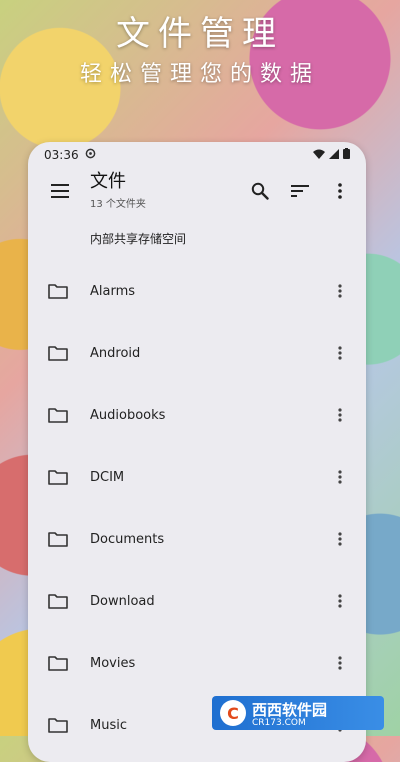 The width and height of the screenshot is (400, 762). I want to click on folder-name: Audiobooks, so click(128, 415).